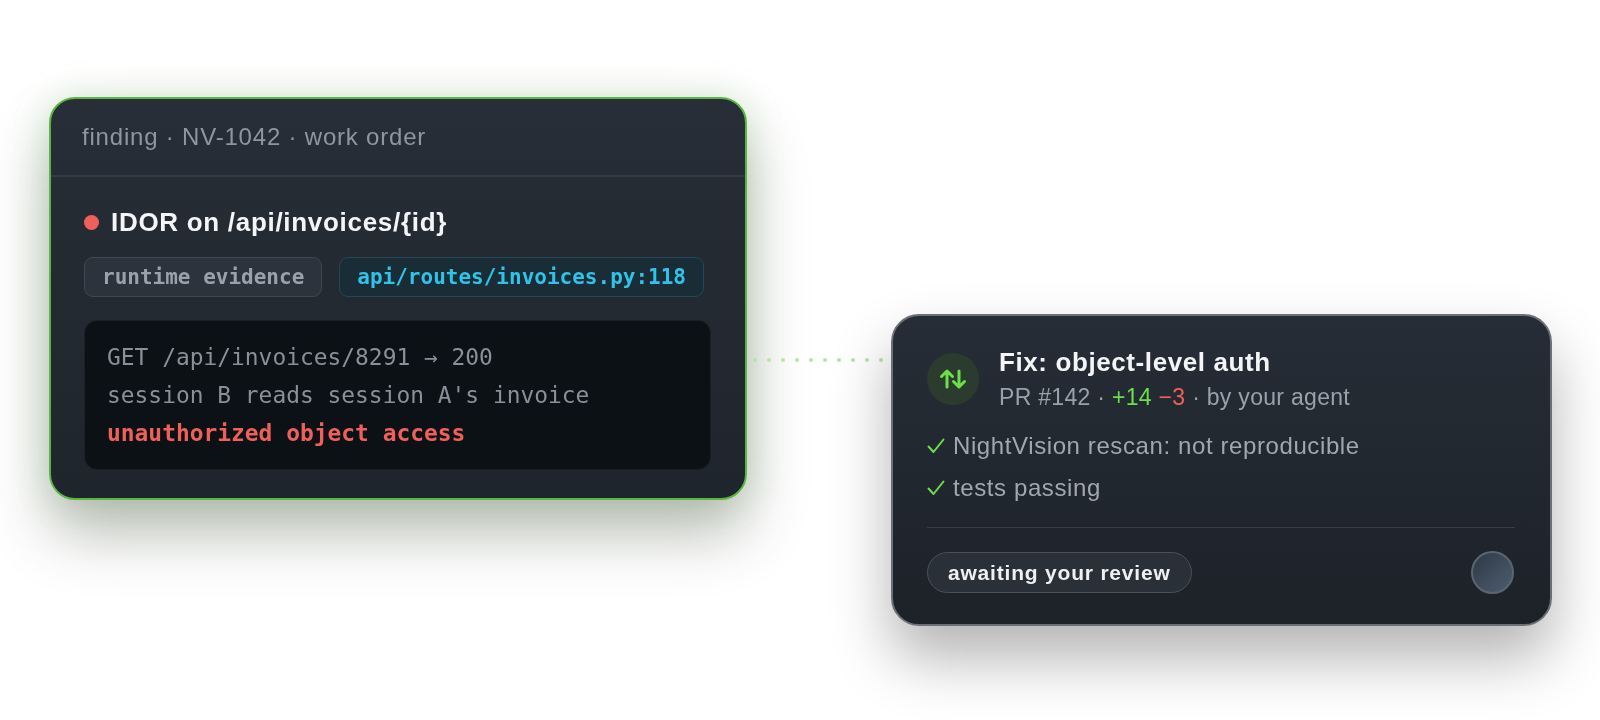 Image resolution: width=1600 pixels, height=720 pixels. What do you see at coordinates (1027, 488) in the screenshot?
I see `check-label: tests passing` at bounding box center [1027, 488].